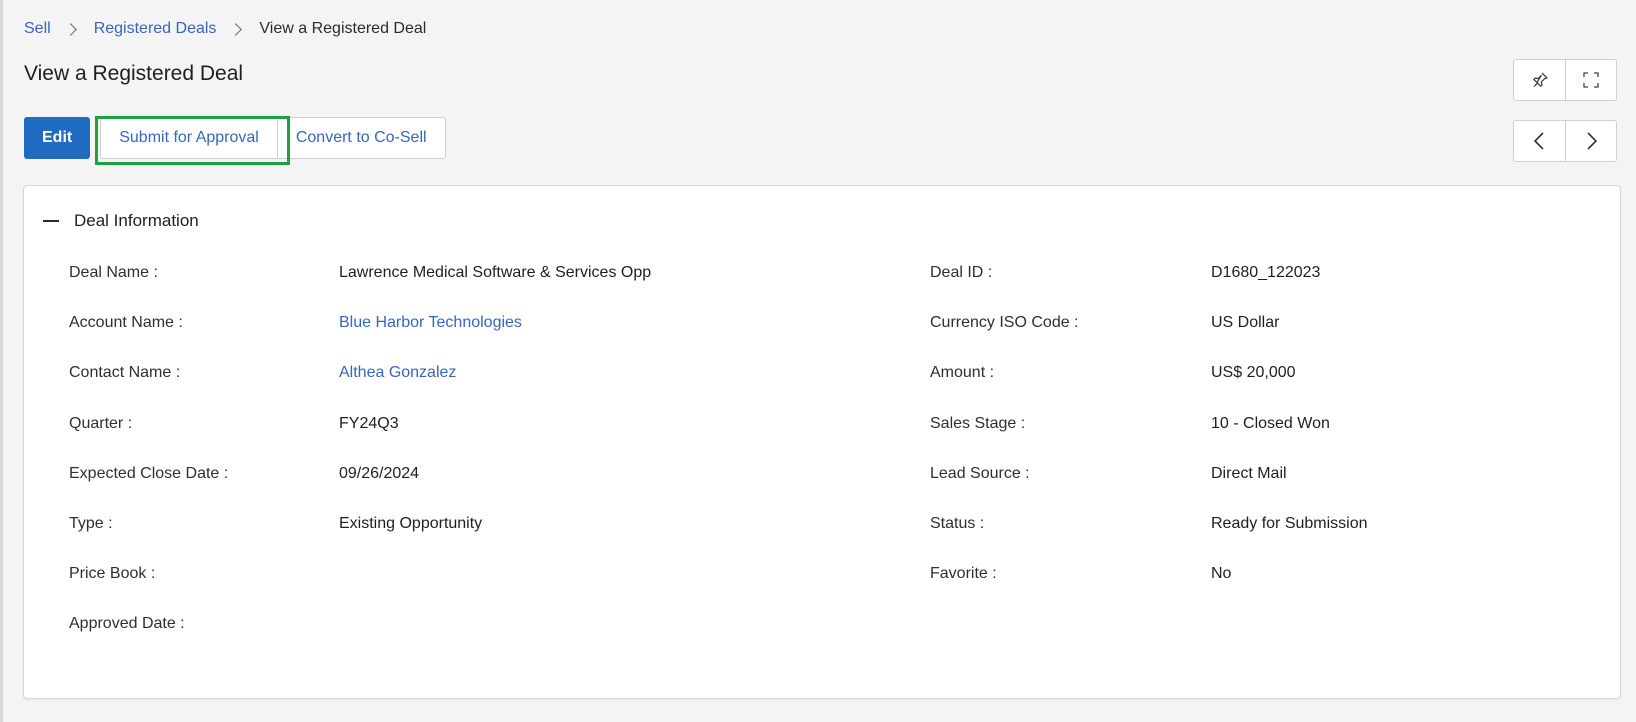  I want to click on pin-button, so click(1539, 80).